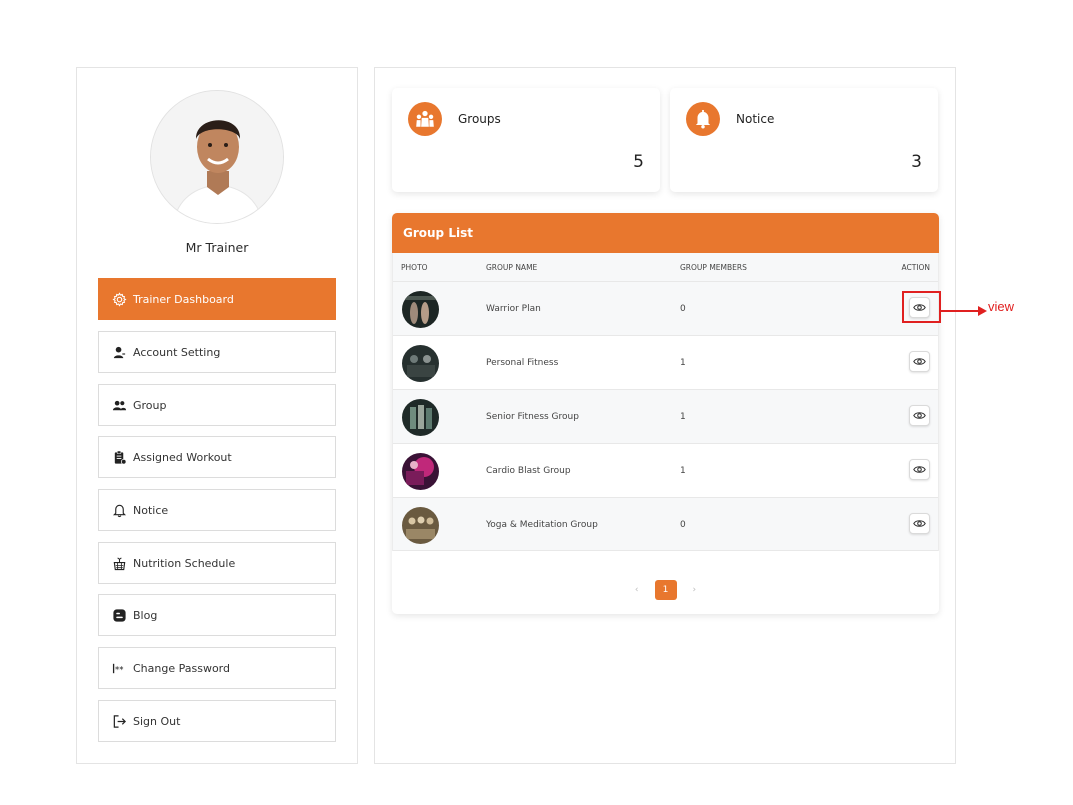  What do you see at coordinates (414, 267) in the screenshot?
I see `column-header: PHOTO` at bounding box center [414, 267].